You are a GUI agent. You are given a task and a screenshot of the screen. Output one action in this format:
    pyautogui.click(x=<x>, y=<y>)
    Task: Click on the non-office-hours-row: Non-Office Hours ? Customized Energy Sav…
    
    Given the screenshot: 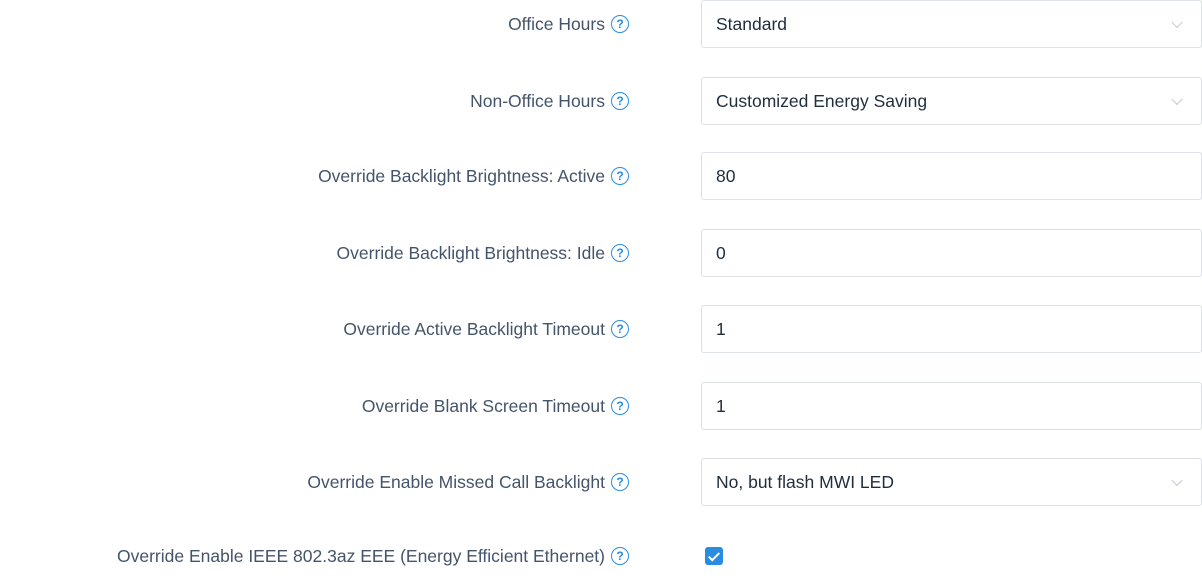 What is the action you would take?
    pyautogui.click(x=601, y=101)
    